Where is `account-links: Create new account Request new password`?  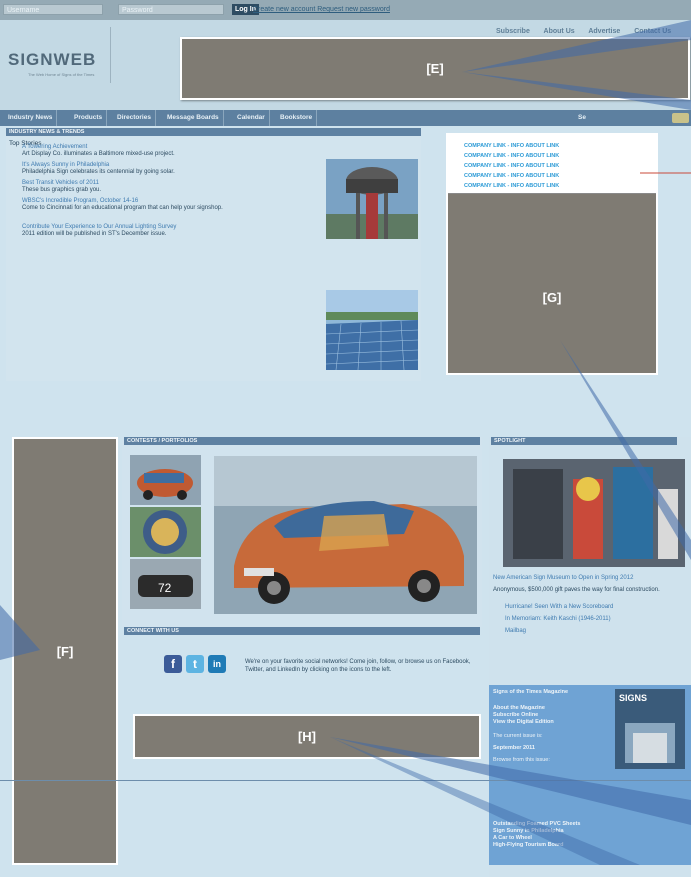
account-links: Create new account Request new password is located at coordinates (321, 9).